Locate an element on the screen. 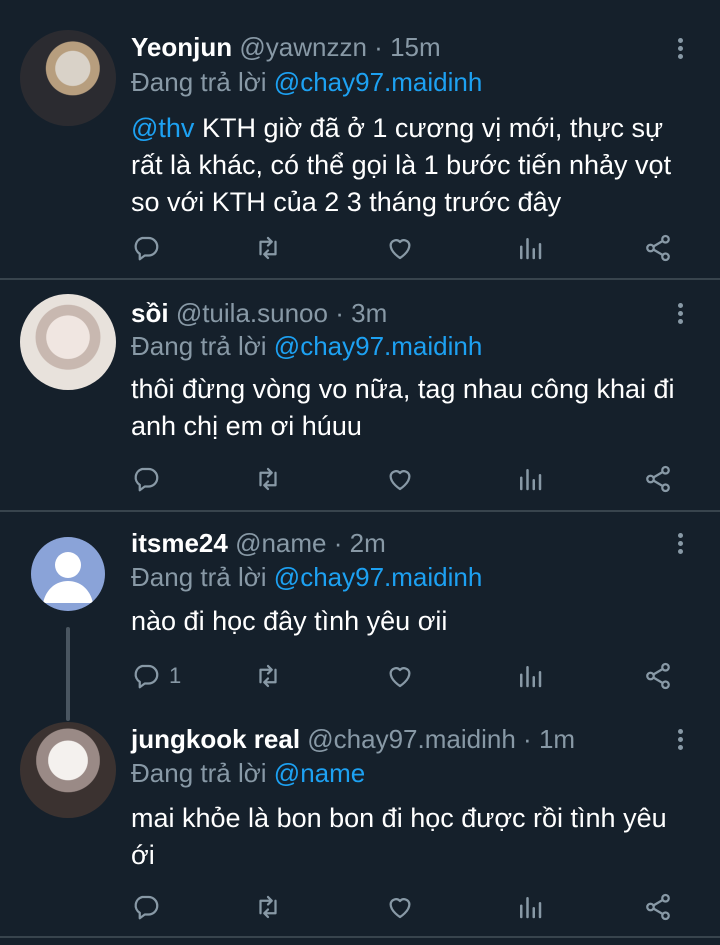 This screenshot has width=720, height=945. user-handle: @chay97.maidinh is located at coordinates (411, 739).